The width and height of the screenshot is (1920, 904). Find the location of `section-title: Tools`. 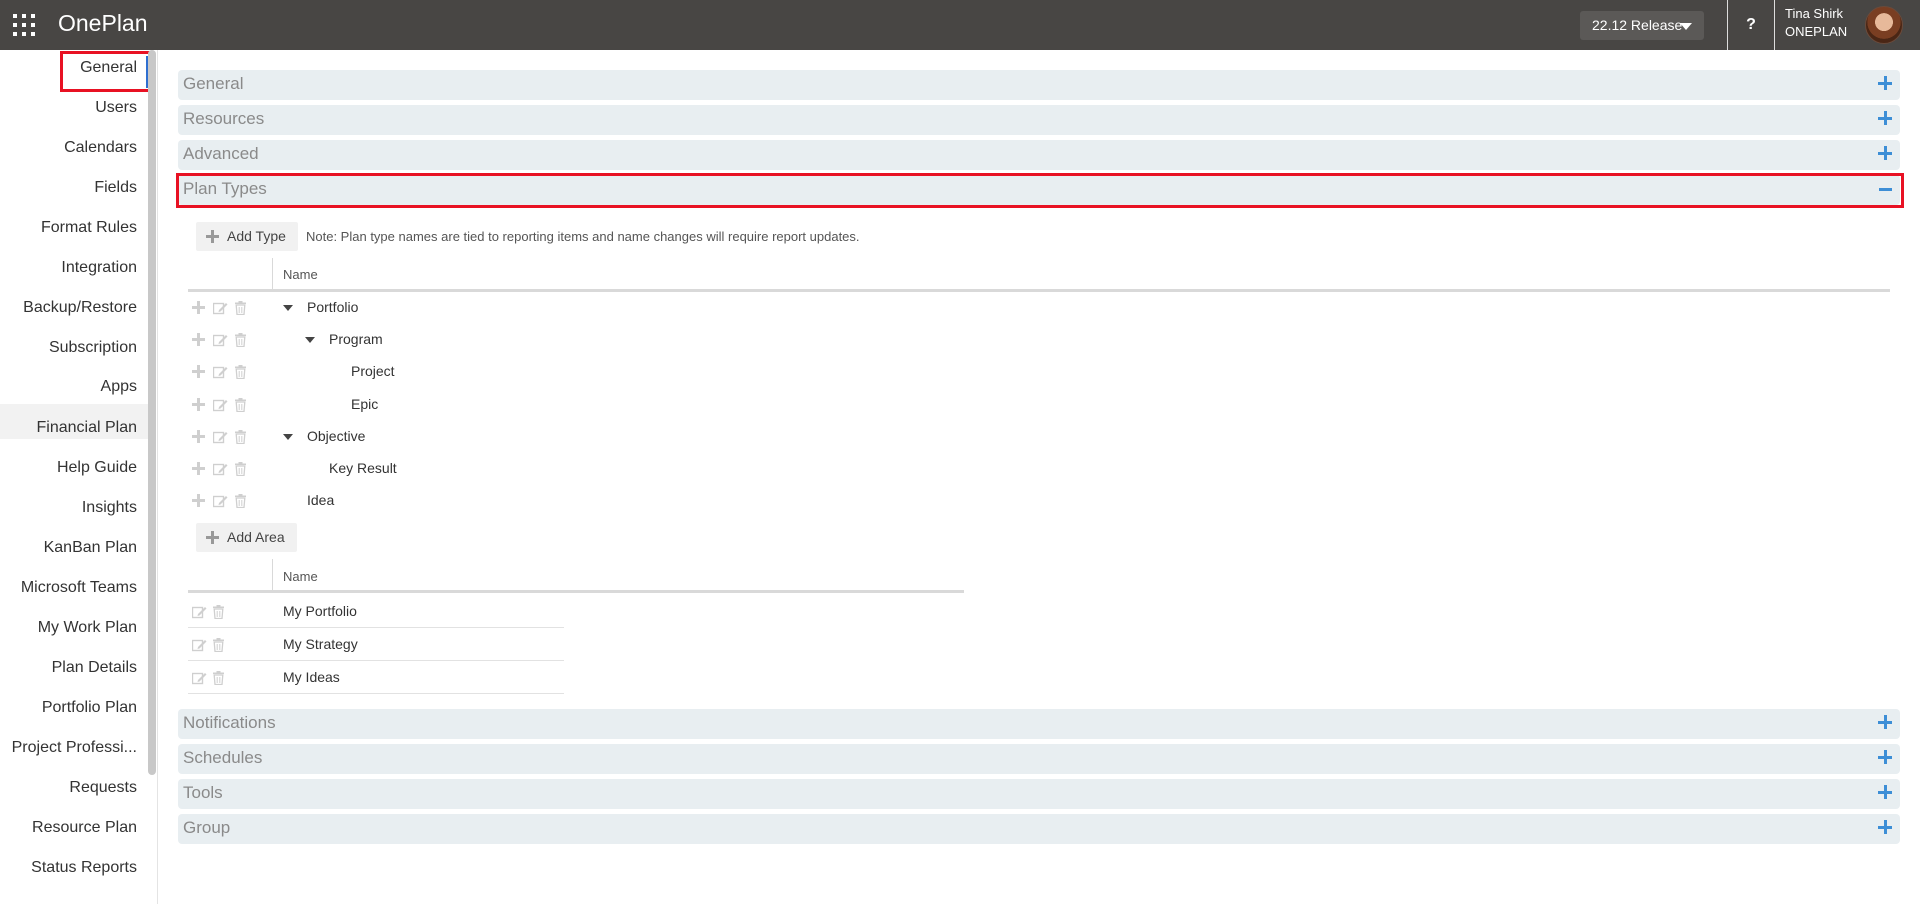

section-title: Tools is located at coordinates (203, 792).